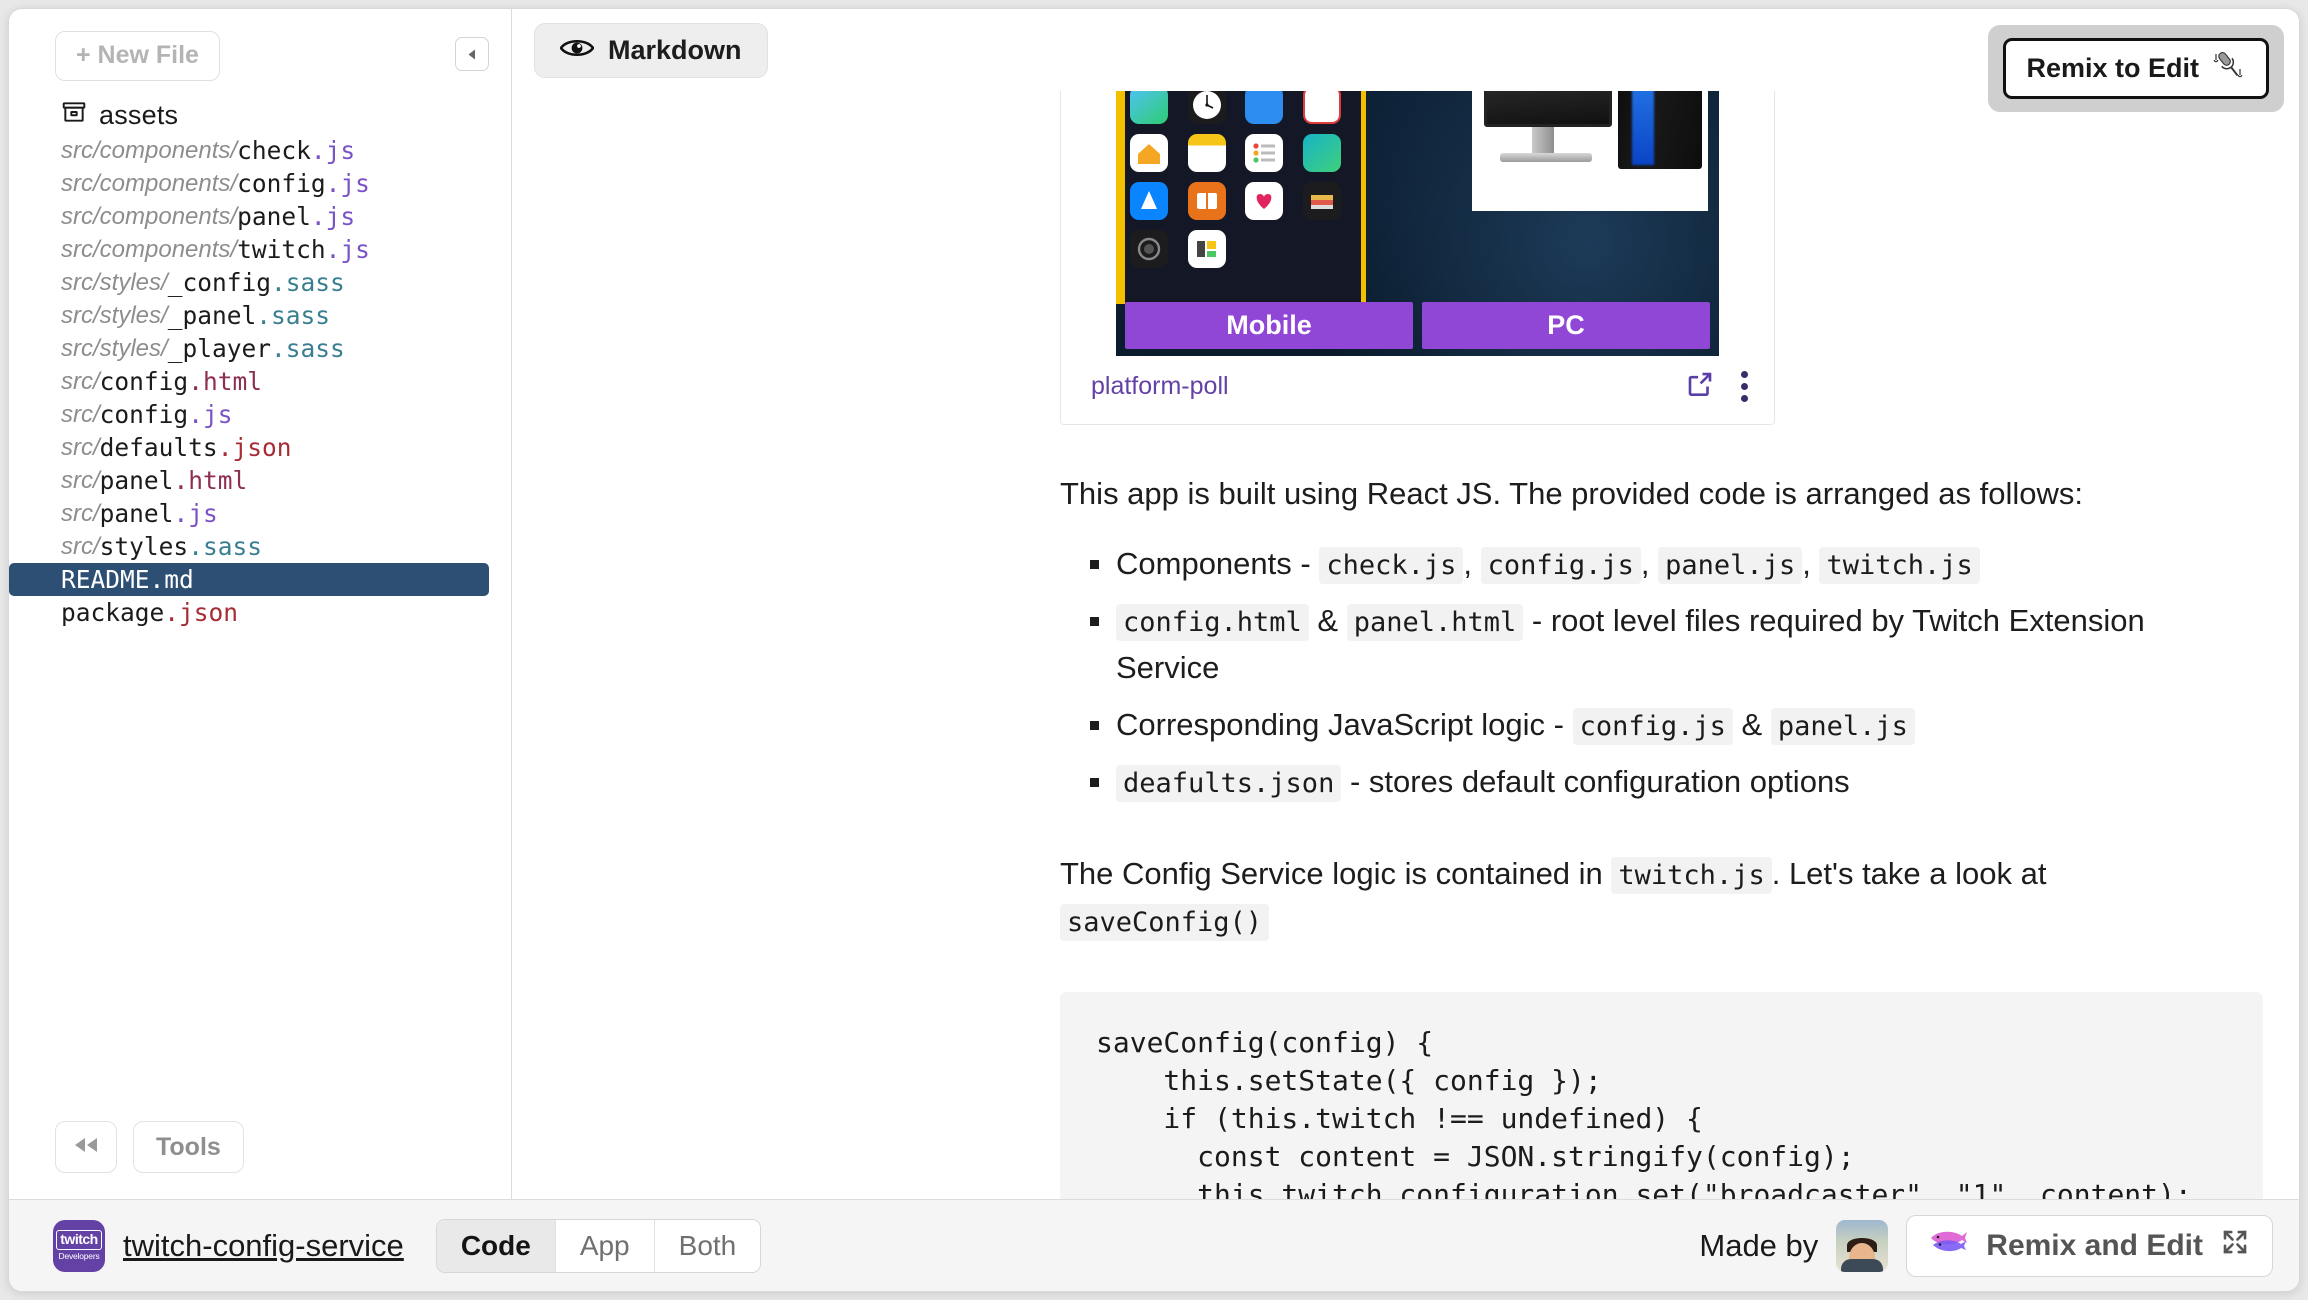 The image size is (2308, 1300). I want to click on inline-code: check.js, so click(1391, 565).